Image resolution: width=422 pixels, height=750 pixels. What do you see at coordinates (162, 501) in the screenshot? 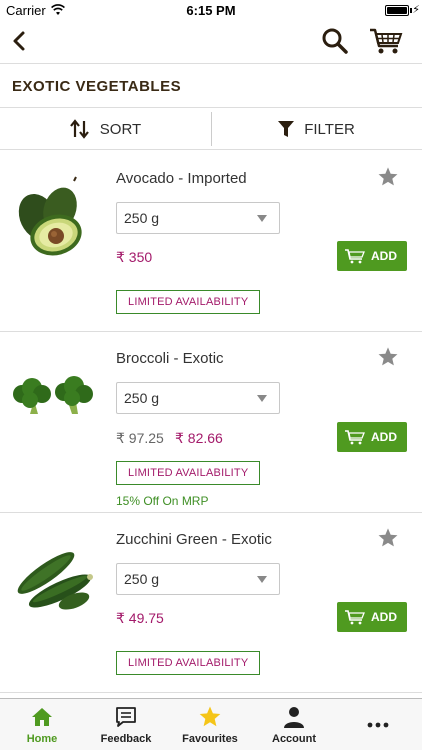
I see `discount-text: 15% Off On MRP` at bounding box center [162, 501].